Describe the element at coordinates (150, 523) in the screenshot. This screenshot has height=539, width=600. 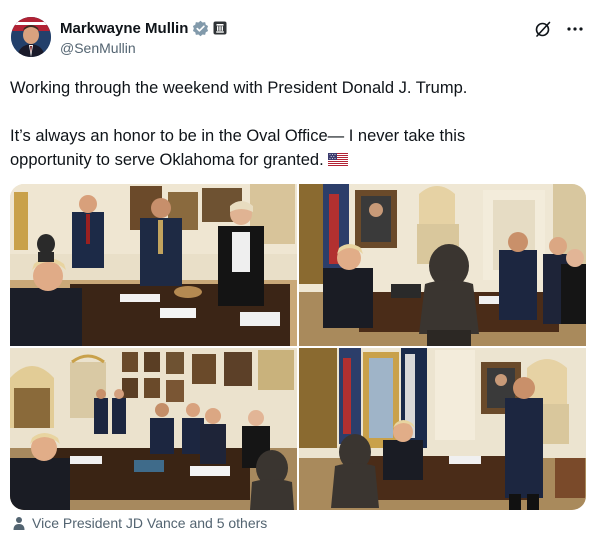
I see `tagged-users-label: Vice President JD Vance and 5 others` at that location.